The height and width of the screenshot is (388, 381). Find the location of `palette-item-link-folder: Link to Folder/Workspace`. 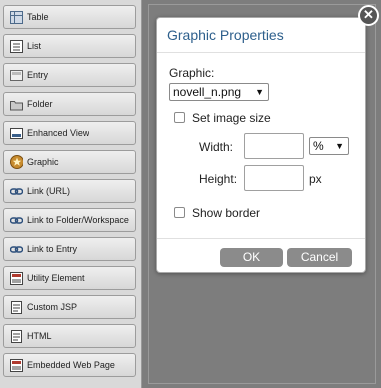

palette-item-link-folder: Link to Folder/Workspace is located at coordinates (69, 220).